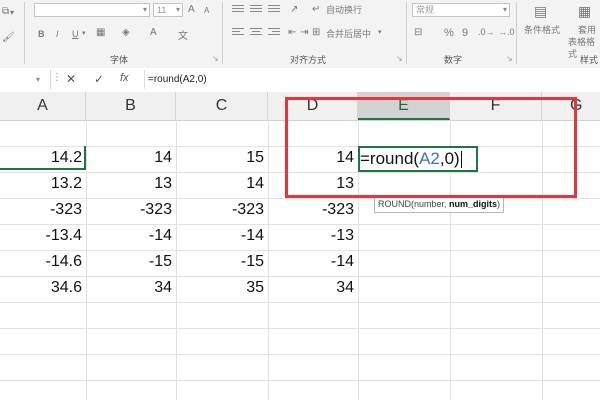  What do you see at coordinates (57, 77) in the screenshot?
I see `more-icon: ⋮` at bounding box center [57, 77].